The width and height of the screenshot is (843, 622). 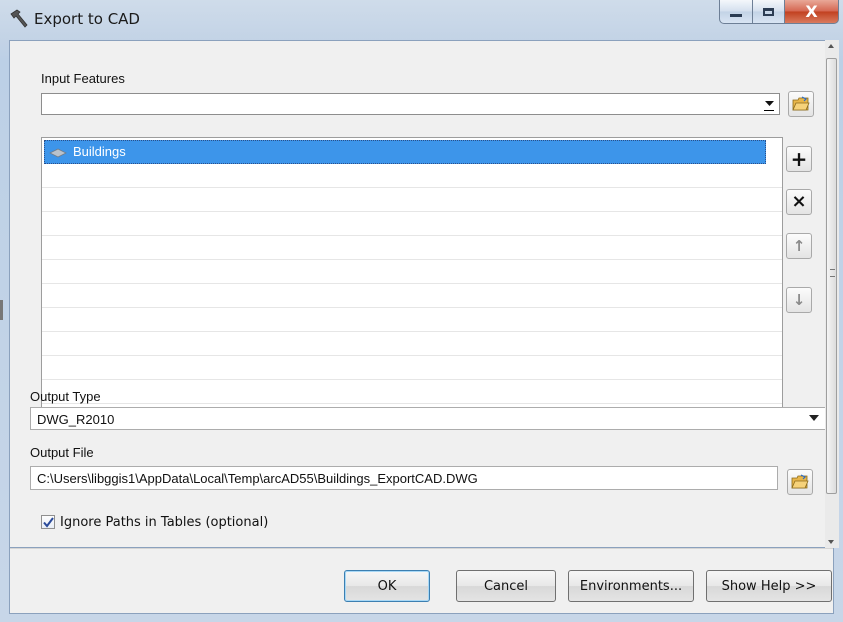 What do you see at coordinates (736, 12) in the screenshot?
I see `minimize-button` at bounding box center [736, 12].